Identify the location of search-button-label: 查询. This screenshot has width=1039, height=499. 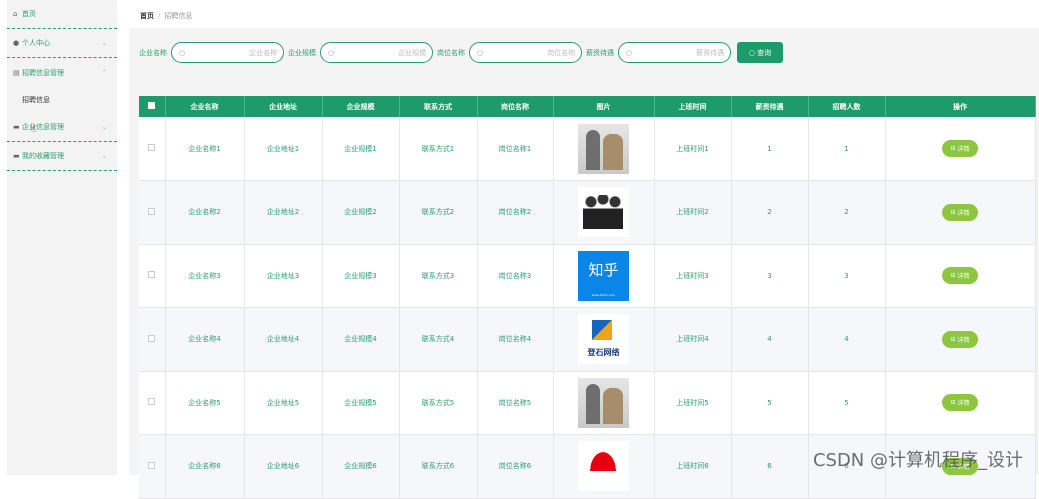
(764, 53).